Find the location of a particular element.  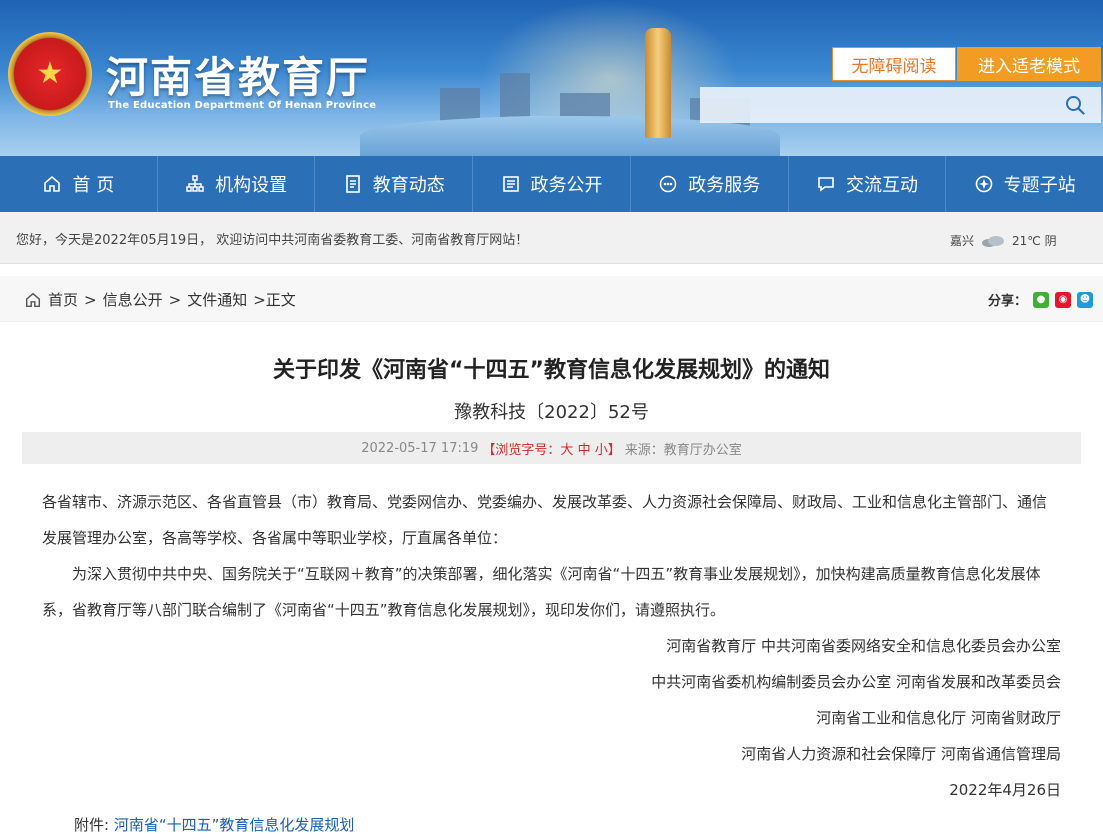

breadcrumb-file-notice: 文件通知 is located at coordinates (217, 299).